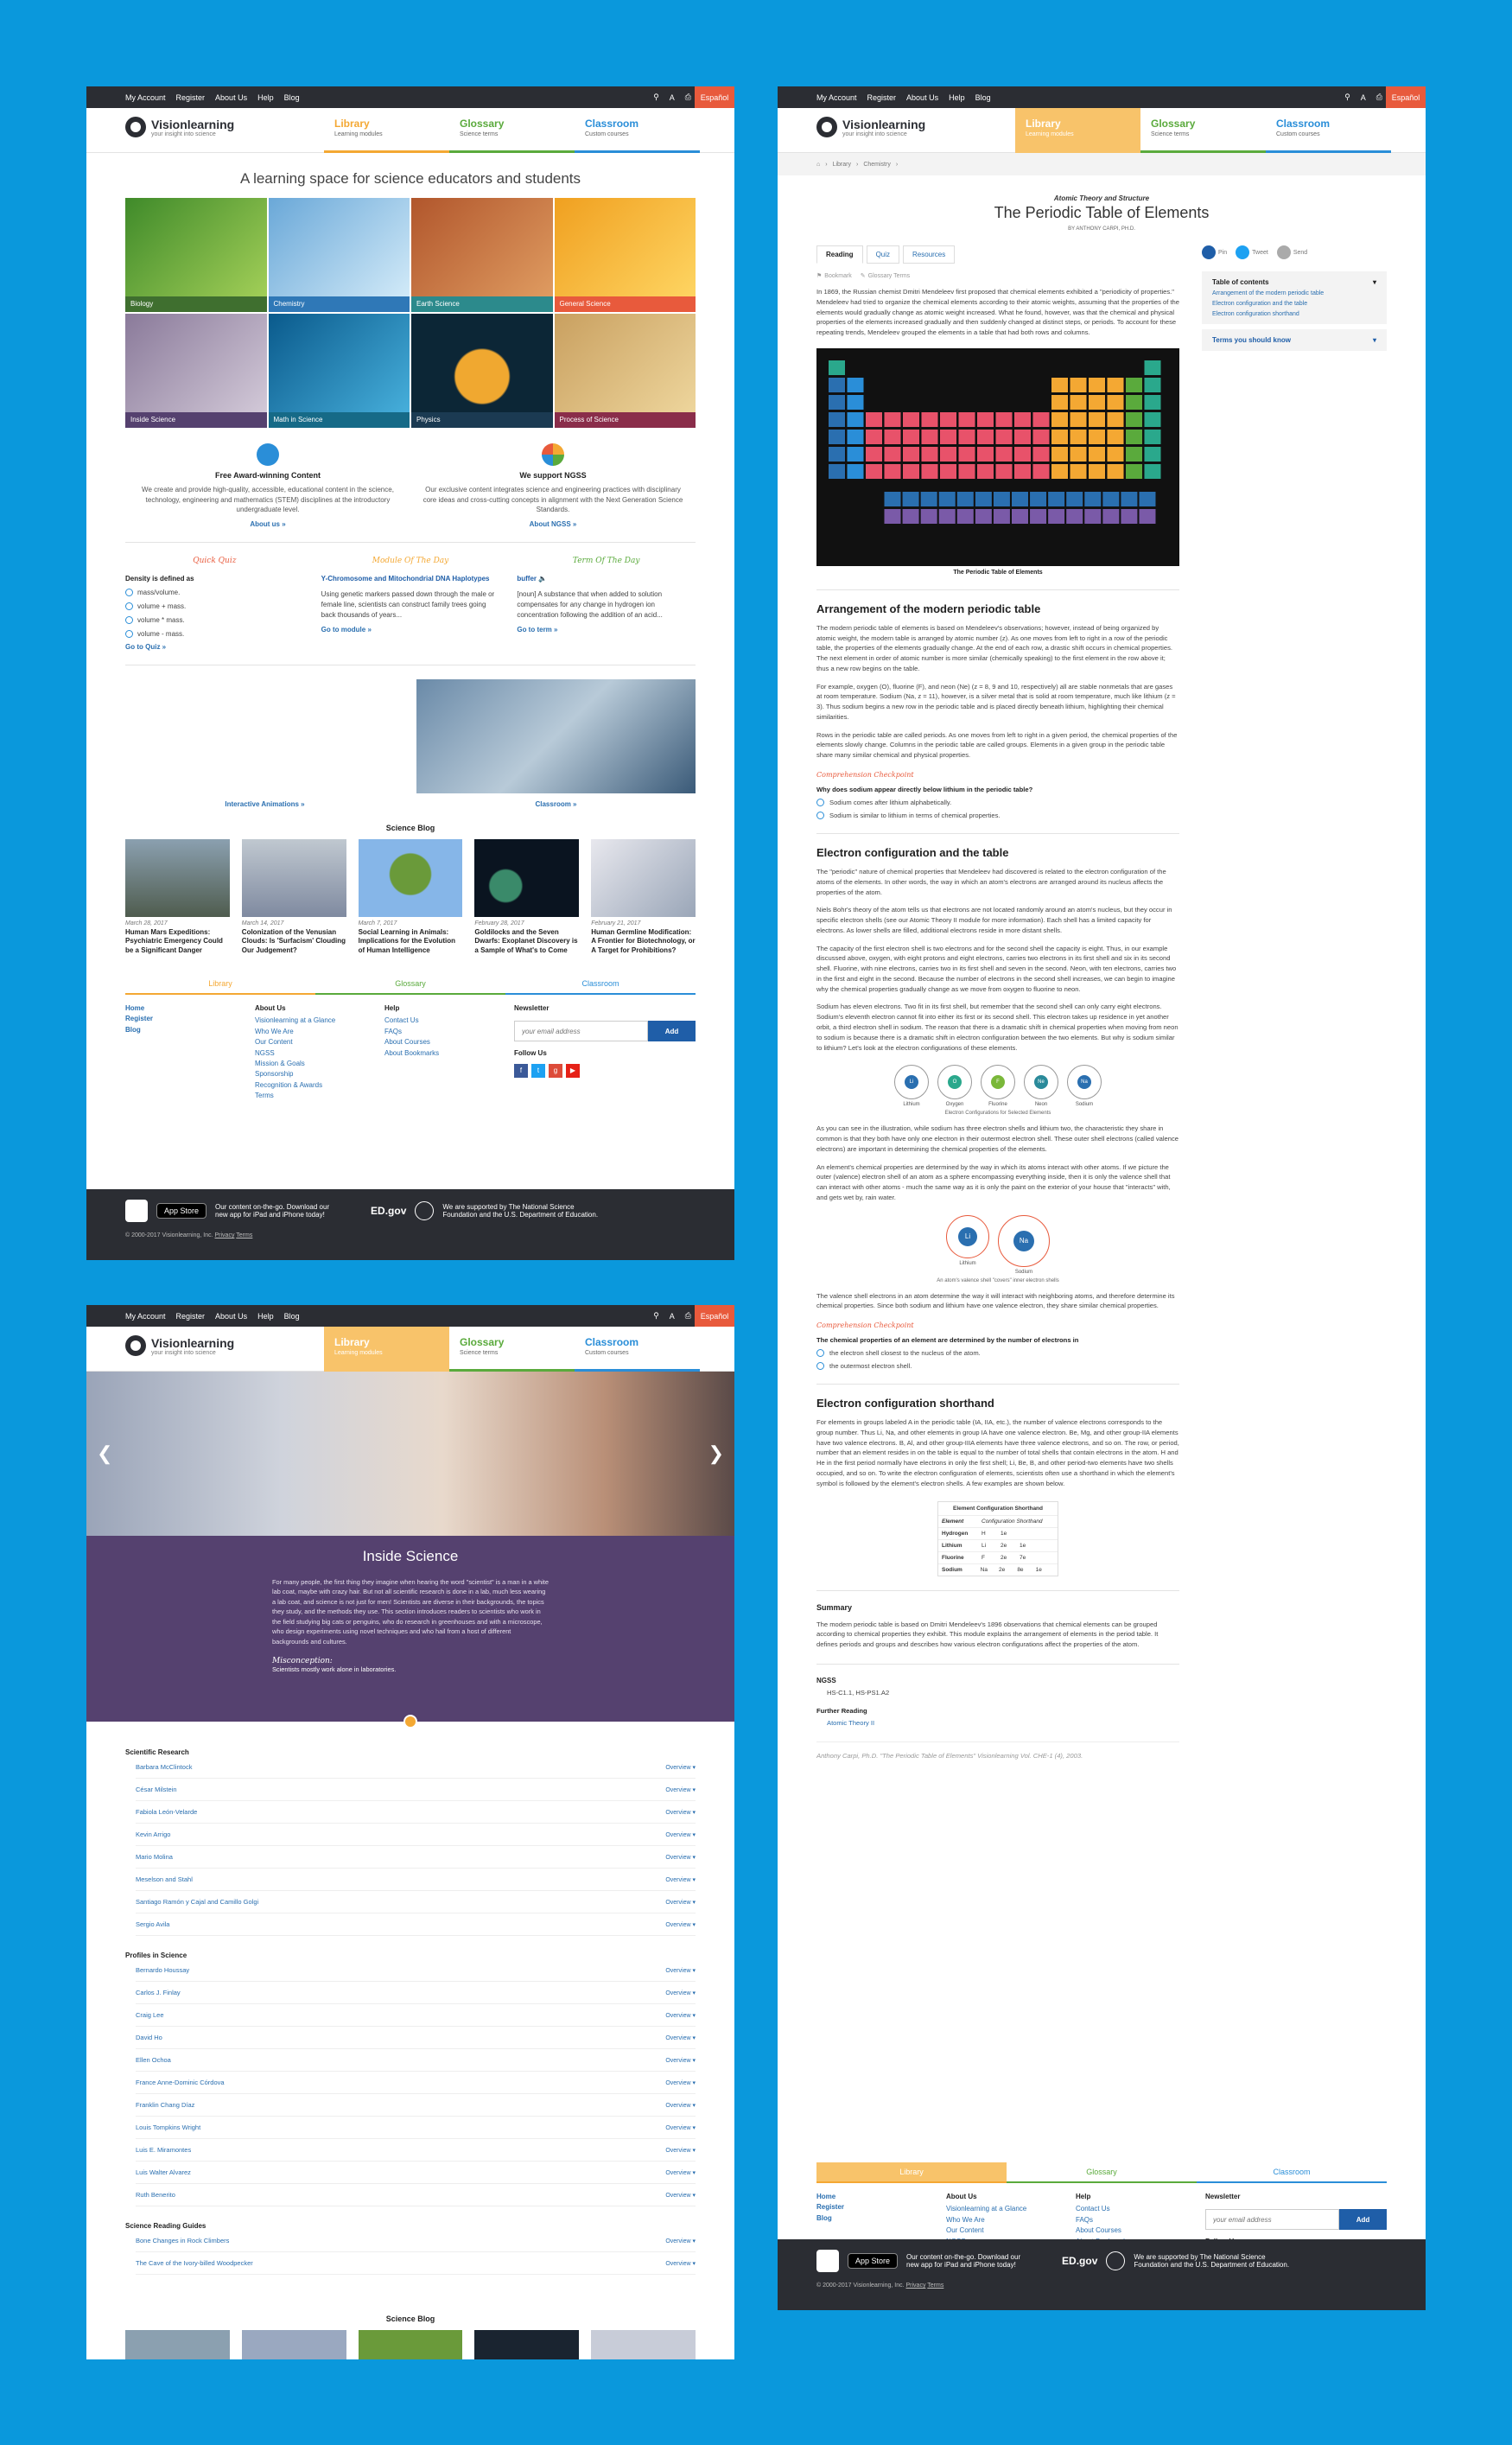  Describe the element at coordinates (319, 1053) in the screenshot. I see `footer-link: NGSS` at that location.